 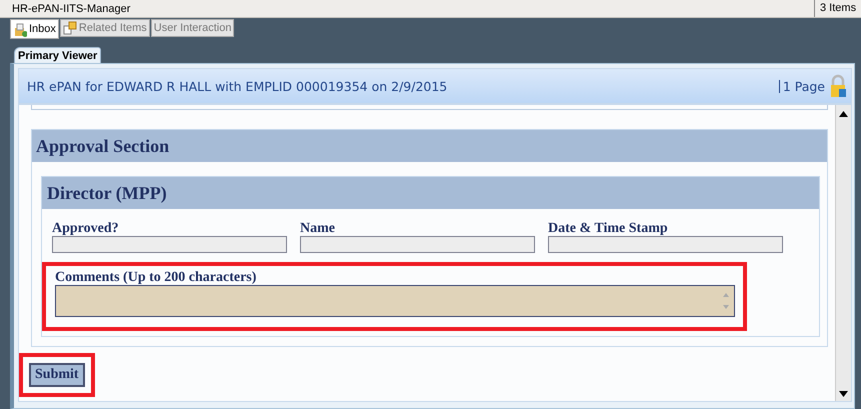 What do you see at coordinates (105, 28) in the screenshot?
I see `tab: Related Items` at bounding box center [105, 28].